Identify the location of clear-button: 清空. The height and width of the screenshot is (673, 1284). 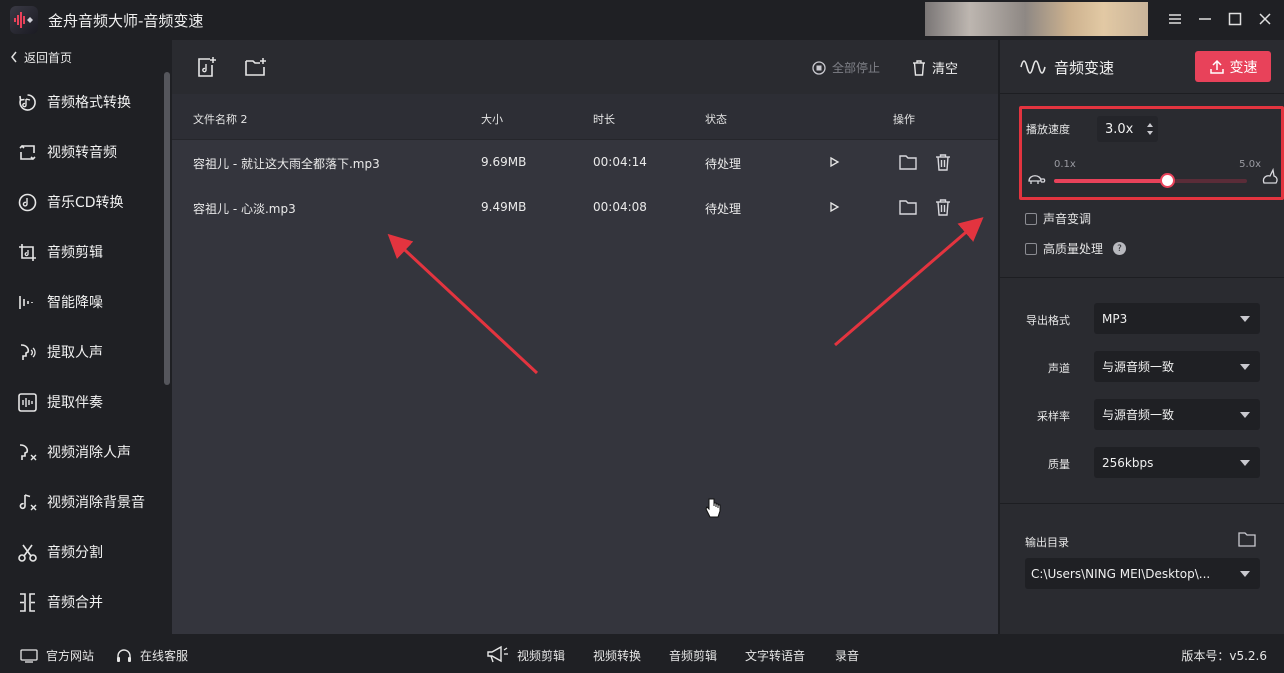
(935, 67).